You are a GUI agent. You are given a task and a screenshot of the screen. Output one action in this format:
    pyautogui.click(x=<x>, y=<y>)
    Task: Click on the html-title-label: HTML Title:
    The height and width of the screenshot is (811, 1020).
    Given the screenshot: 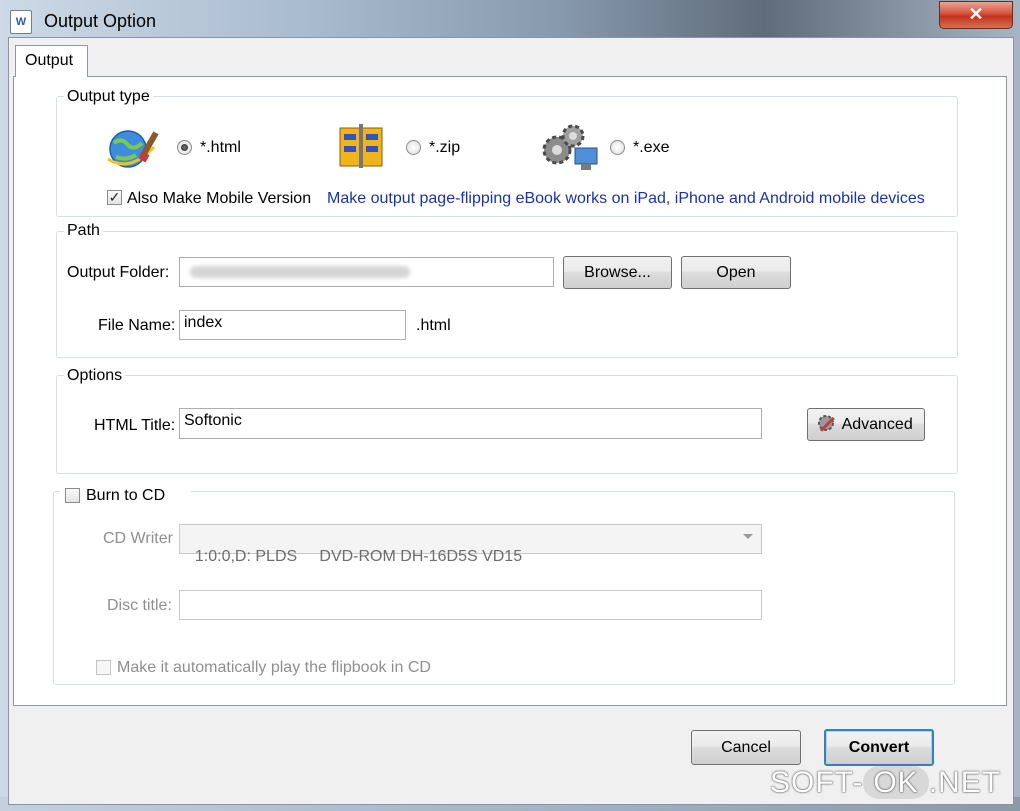 What is the action you would take?
    pyautogui.click(x=135, y=425)
    